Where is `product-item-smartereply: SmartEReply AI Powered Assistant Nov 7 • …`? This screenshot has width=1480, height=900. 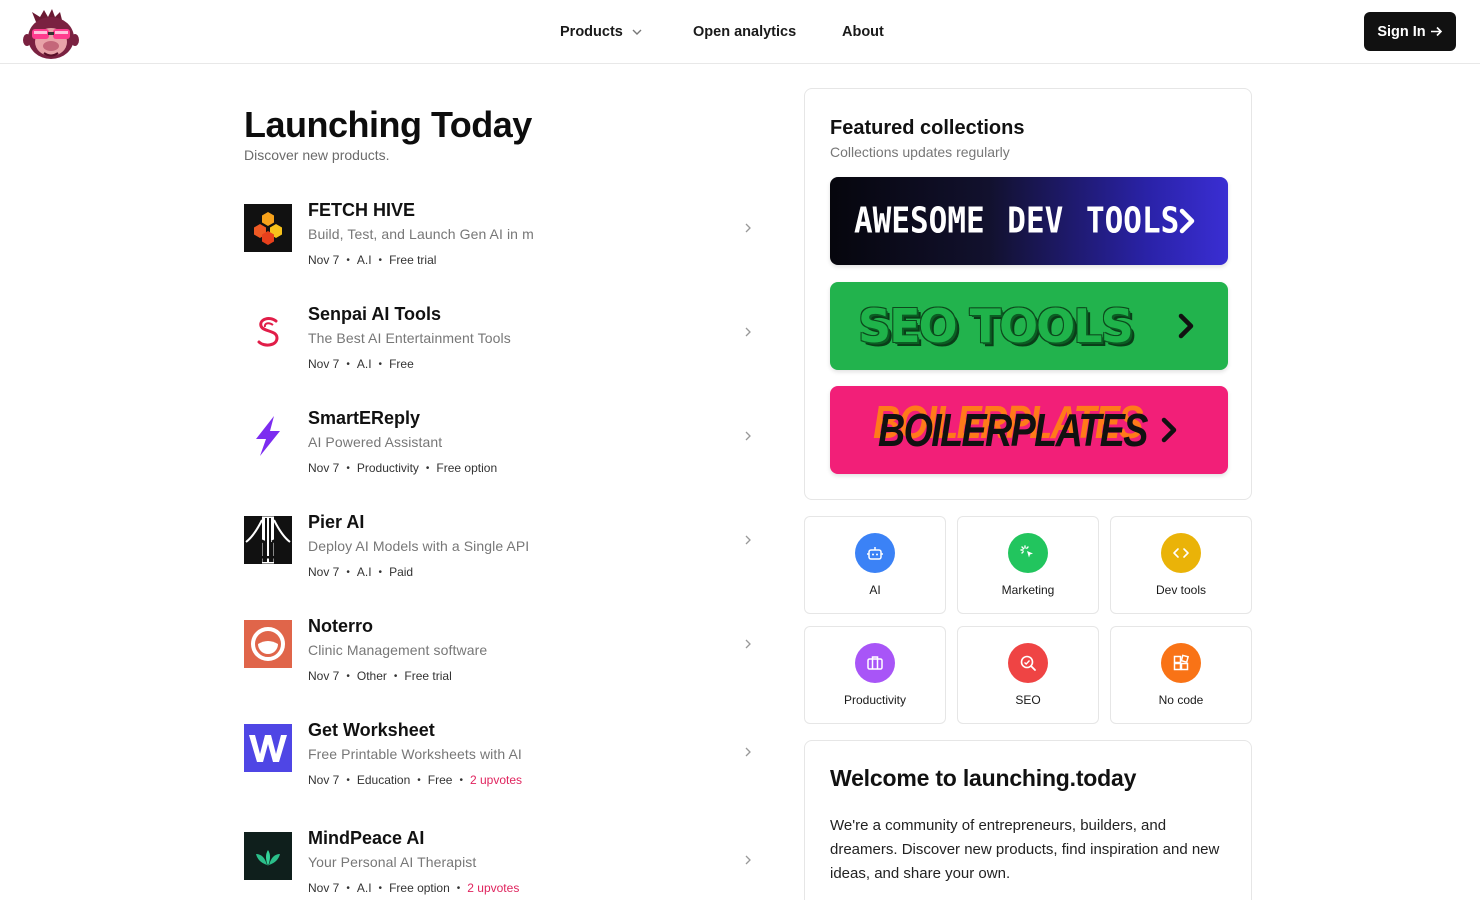
product-item-smartereply: SmartEReply AI Powered Assistant Nov 7 • … is located at coordinates (504, 448).